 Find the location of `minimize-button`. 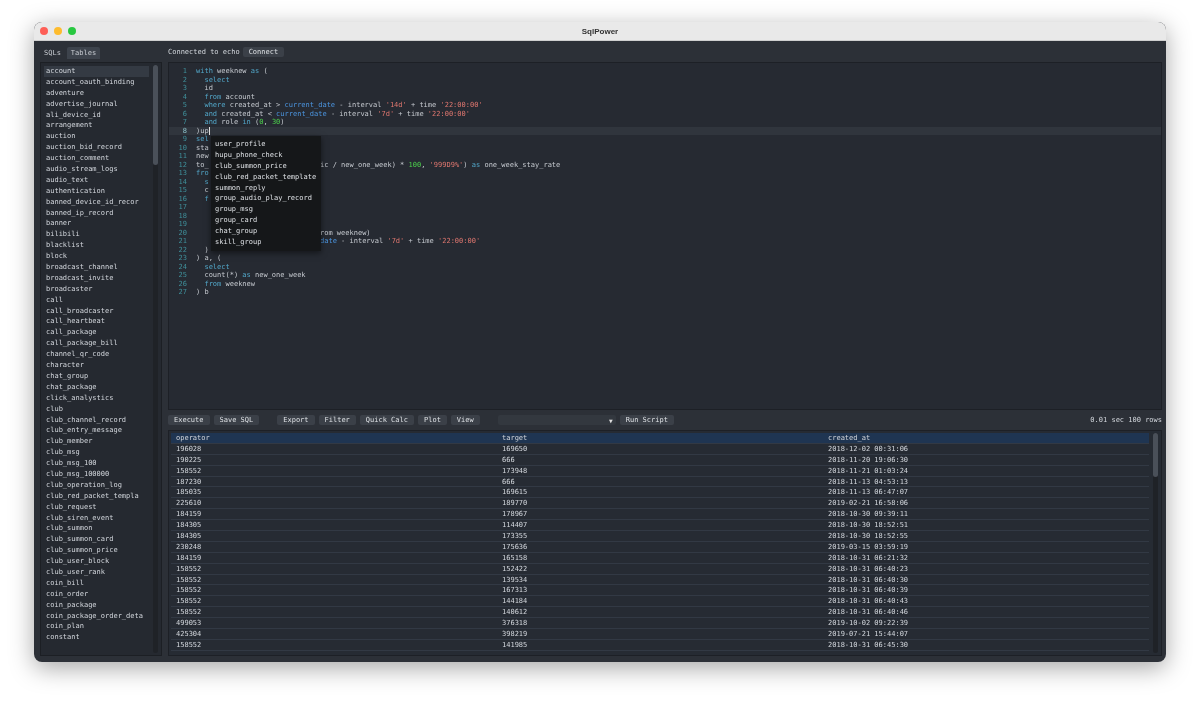

minimize-button is located at coordinates (58, 31).